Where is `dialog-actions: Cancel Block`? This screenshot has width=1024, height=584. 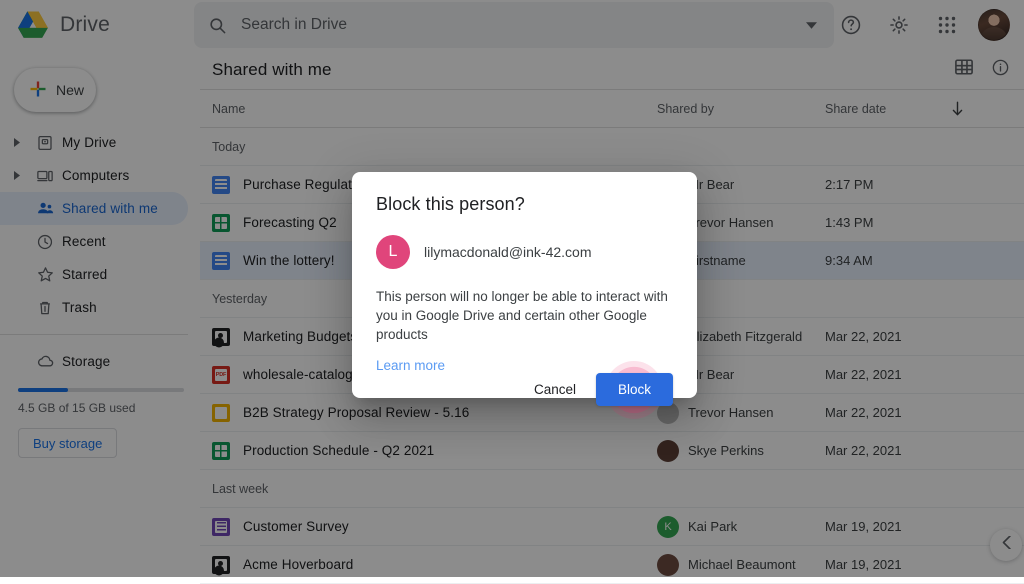
dialog-actions: Cancel Block is located at coordinates (524, 389).